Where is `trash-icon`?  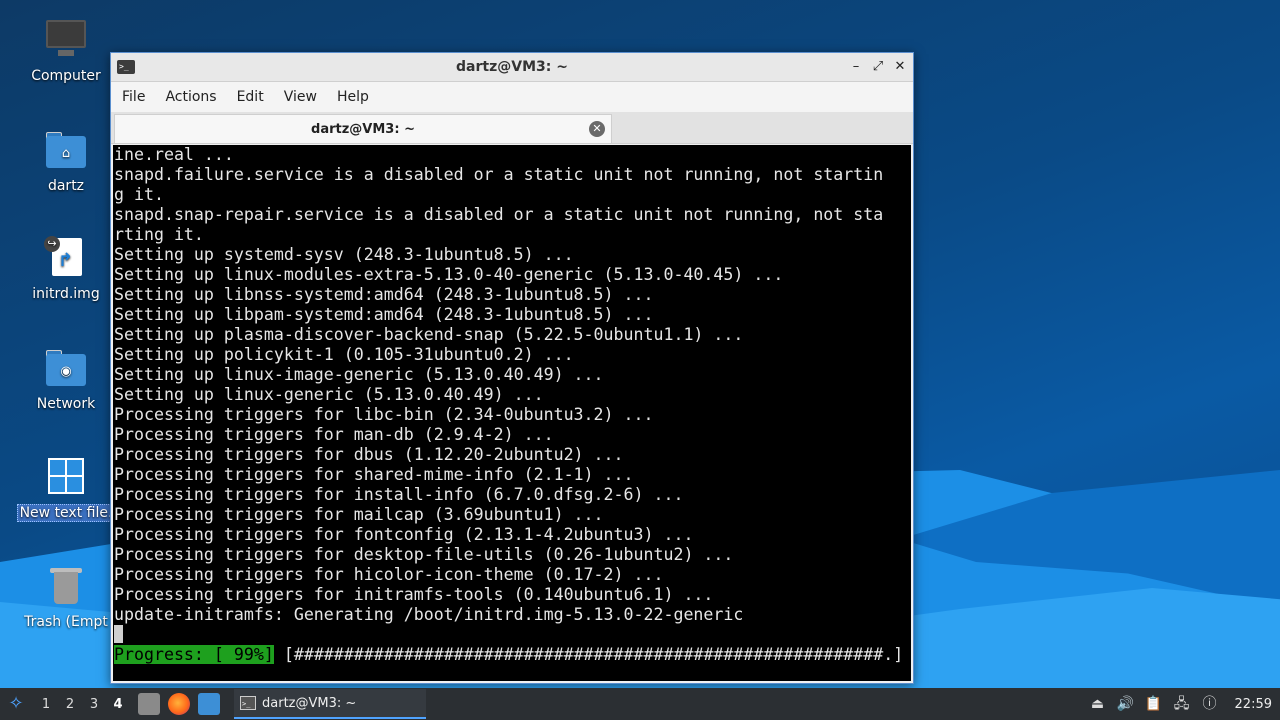 trash-icon is located at coordinates (66, 586).